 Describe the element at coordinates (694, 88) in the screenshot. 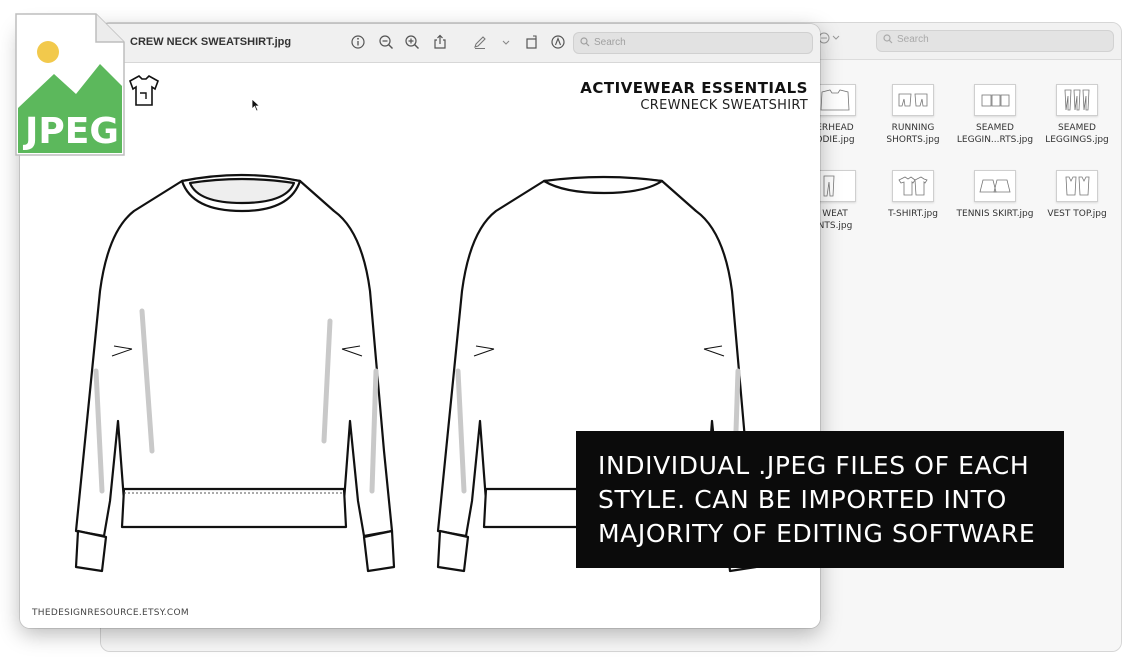

I see `brand-title: ACTIVEWEAR ESSENTIALS` at that location.